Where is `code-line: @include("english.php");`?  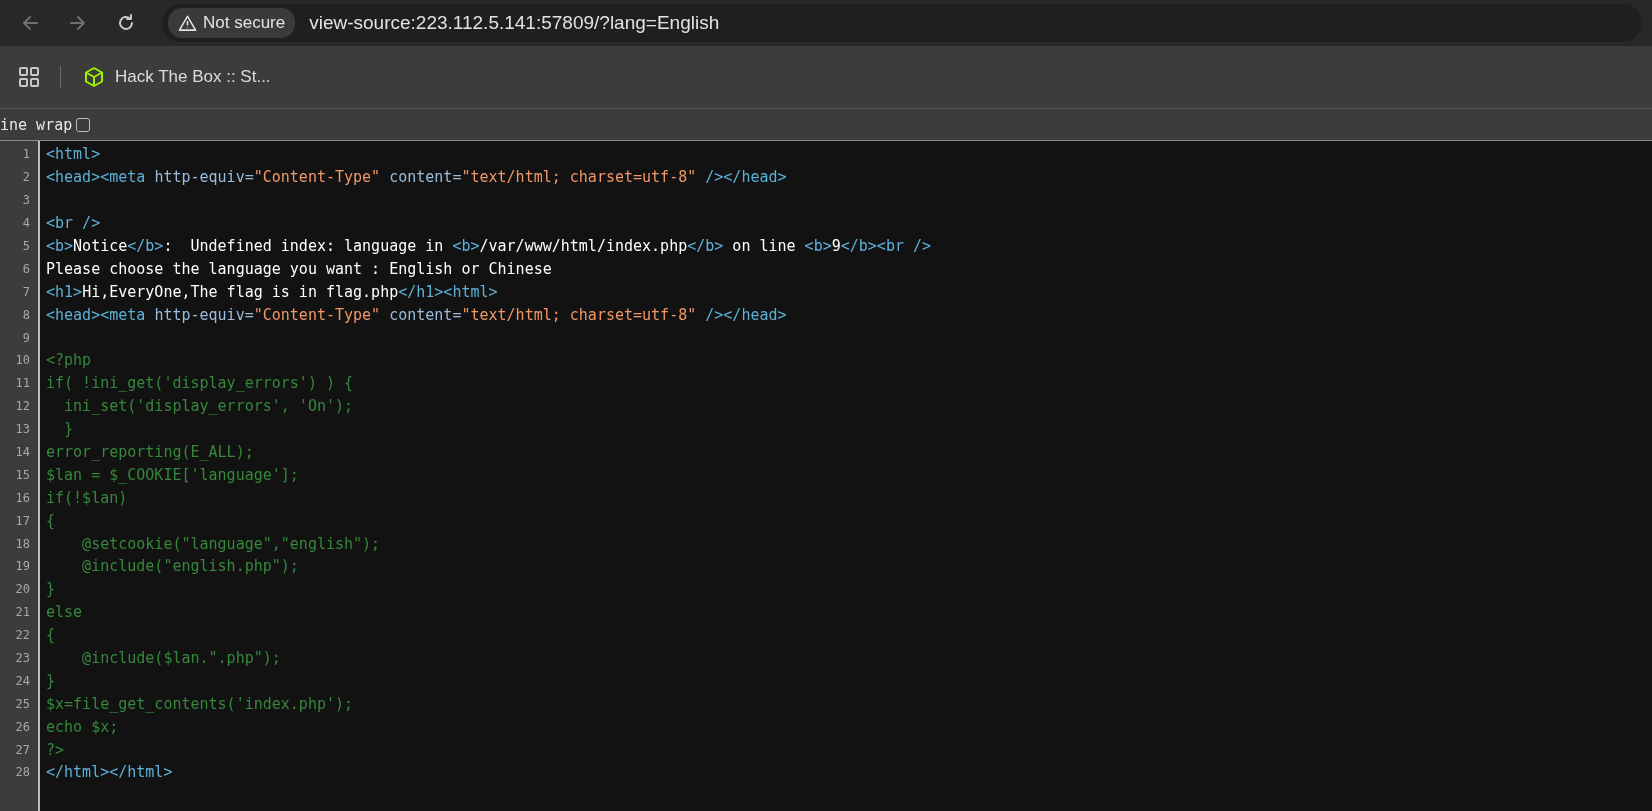 code-line: @include("english.php"); is located at coordinates (190, 566).